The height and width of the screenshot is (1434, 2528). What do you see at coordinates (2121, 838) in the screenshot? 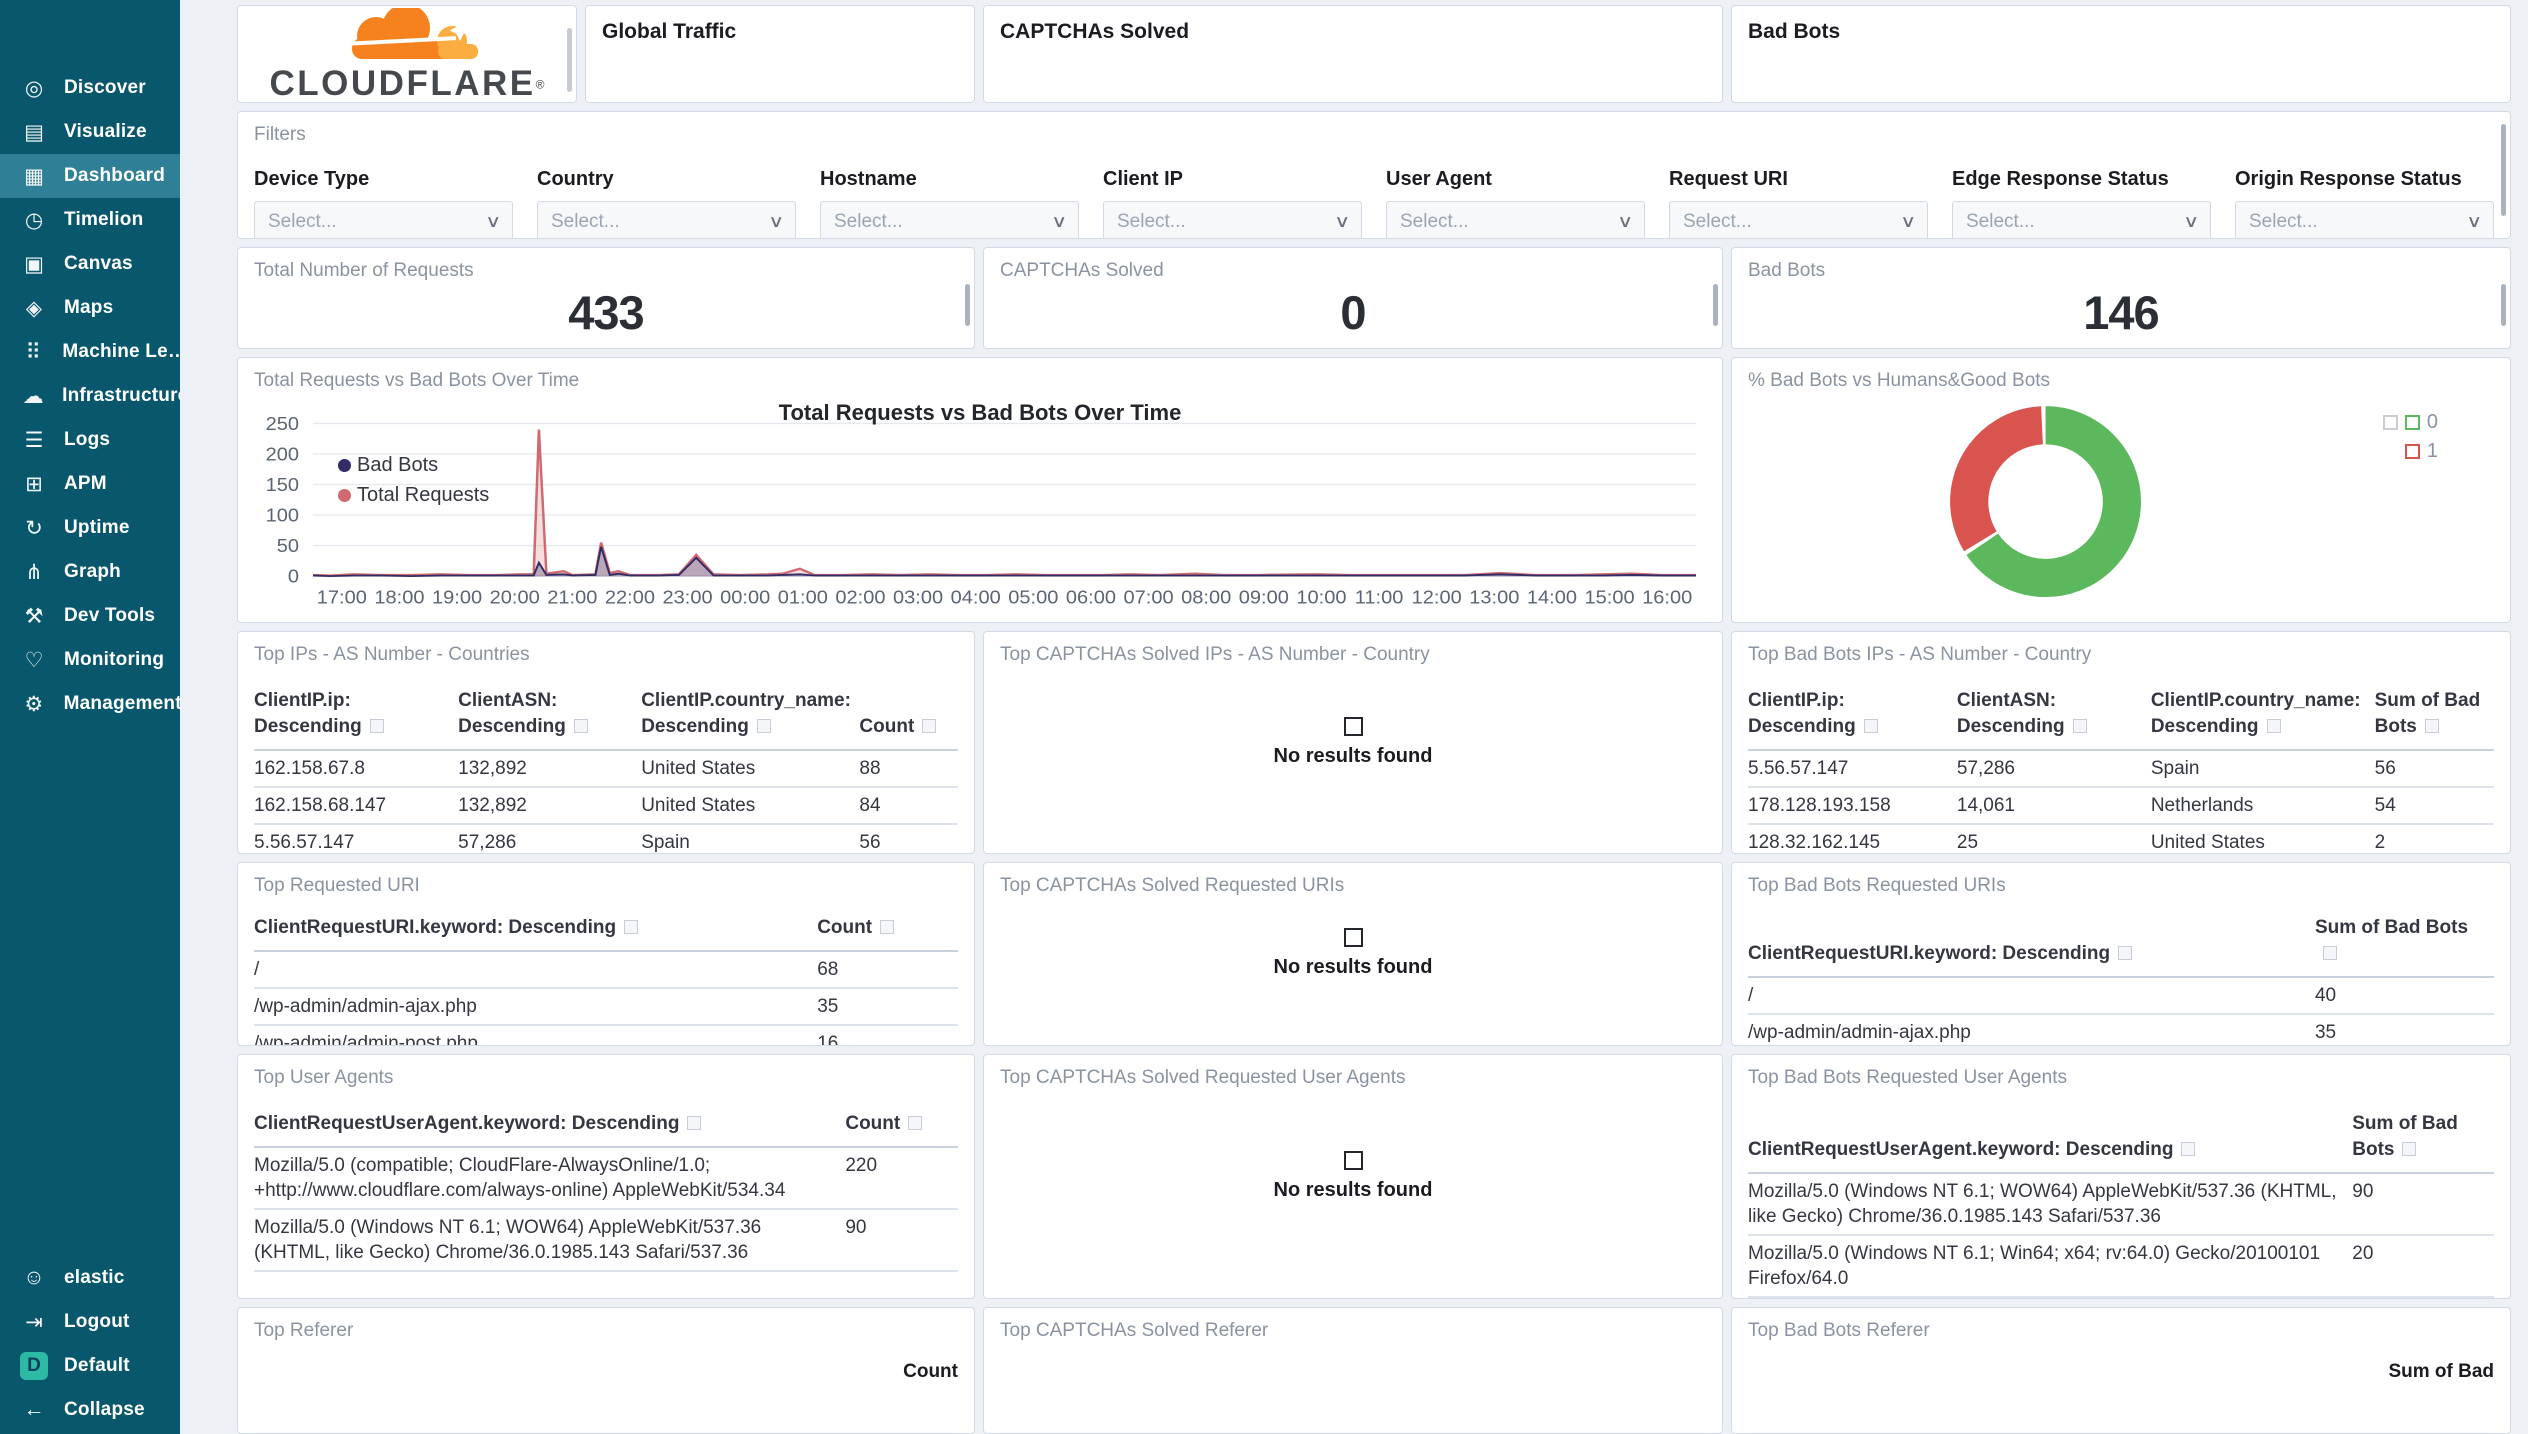
I see `table-row: 128.32.162.145 25 United States 2` at bounding box center [2121, 838].